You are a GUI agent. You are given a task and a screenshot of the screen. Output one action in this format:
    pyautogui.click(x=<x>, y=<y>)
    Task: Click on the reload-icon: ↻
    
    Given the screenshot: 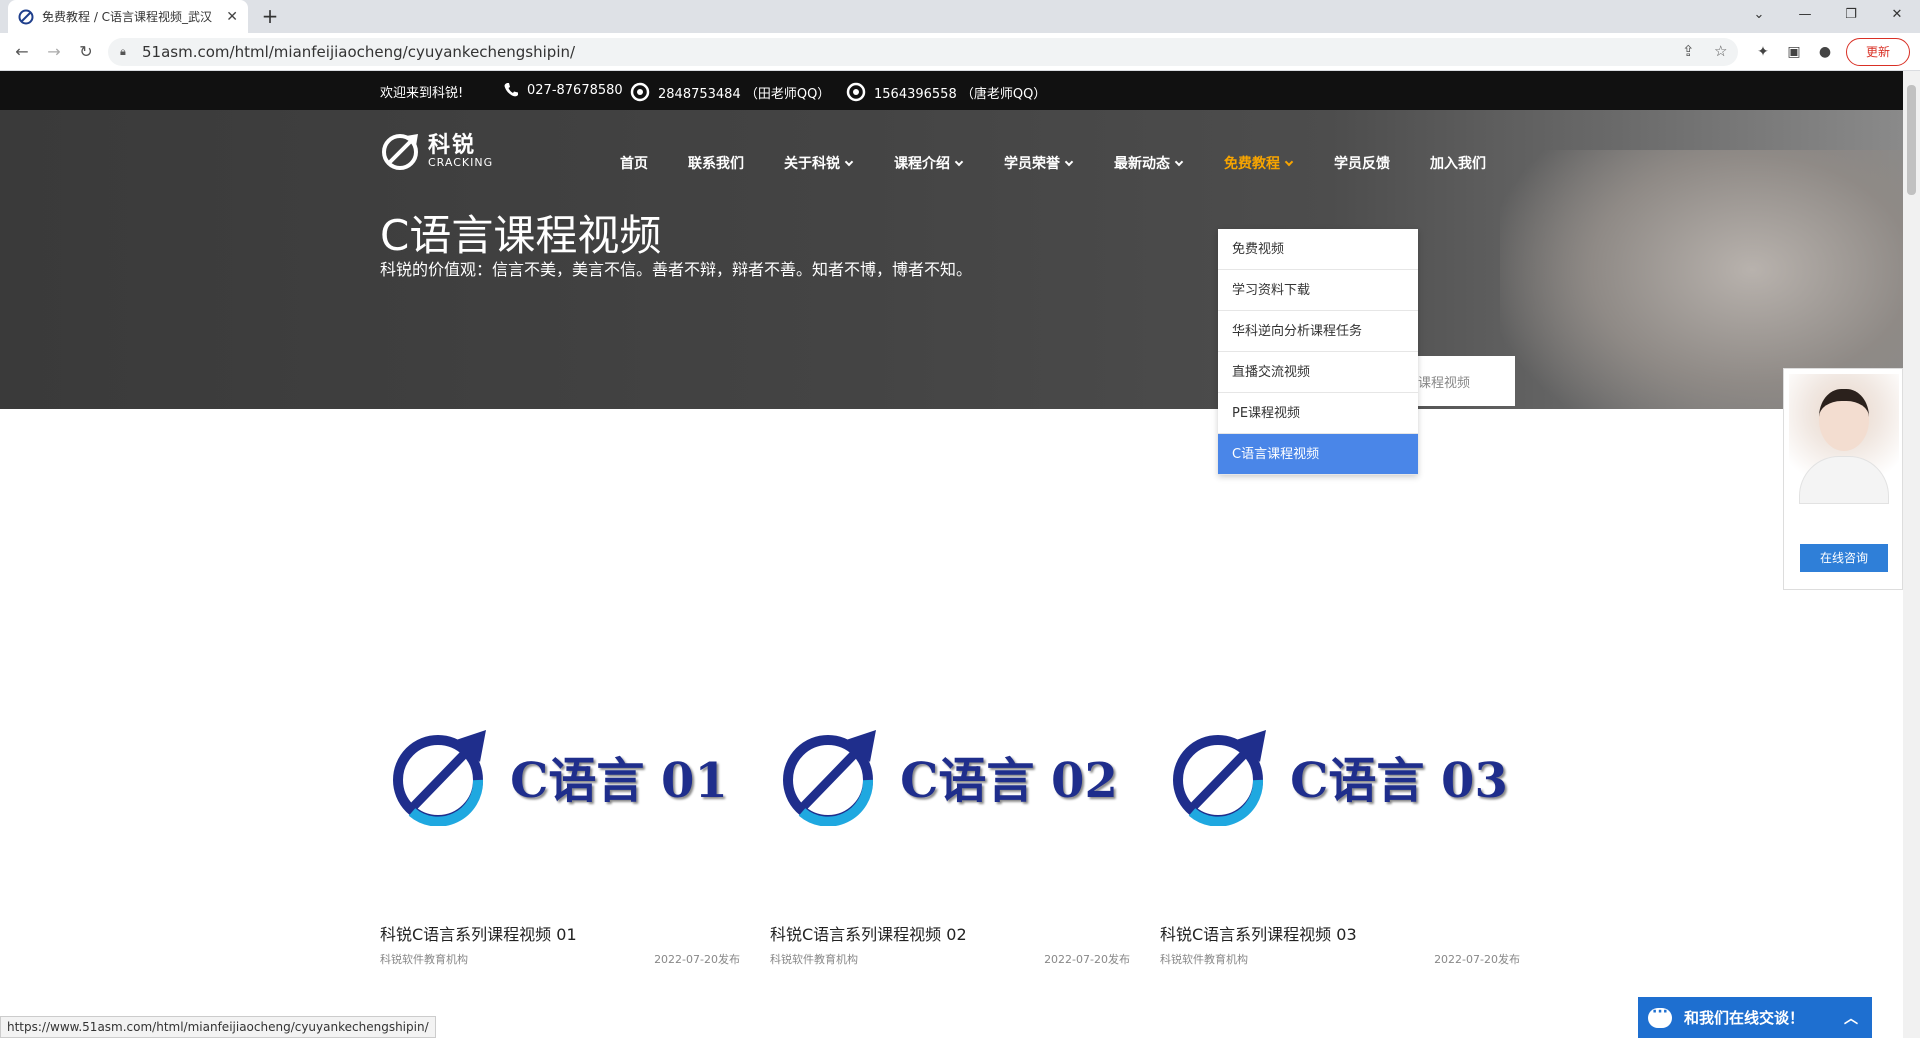 What is the action you would take?
    pyautogui.click(x=86, y=52)
    